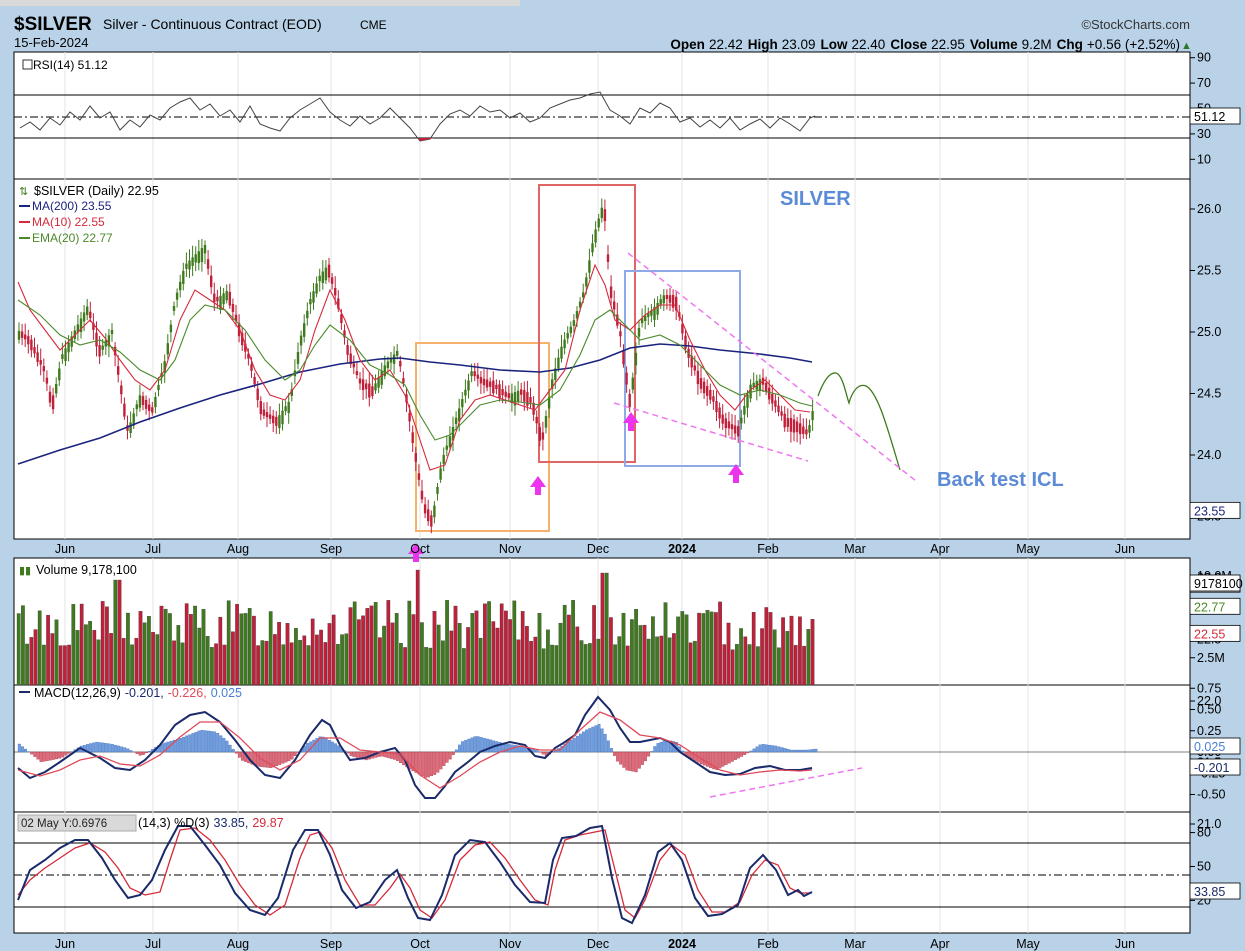 The height and width of the screenshot is (951, 1245). Describe the element at coordinates (682, 944) in the screenshot. I see `x-tick-label: 2024` at that location.